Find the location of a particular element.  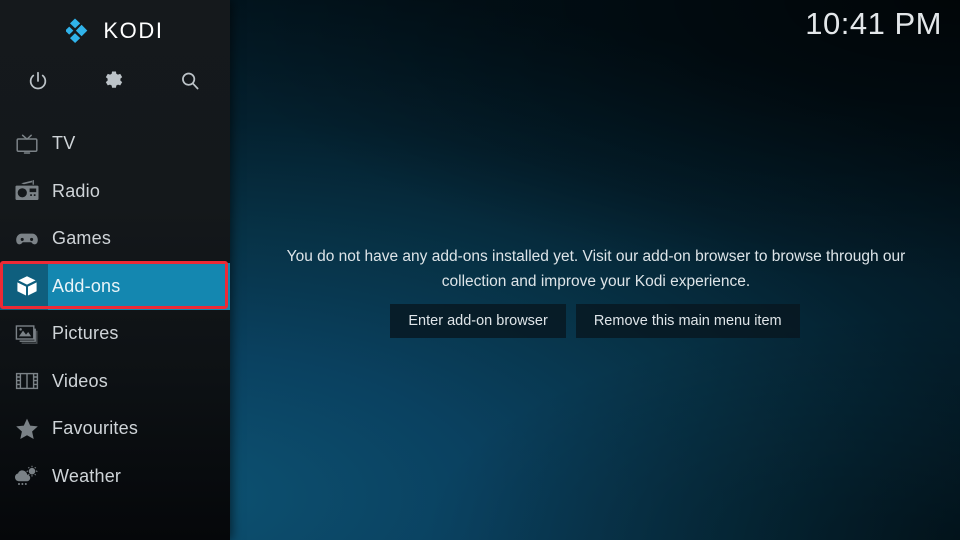

gear-icon is located at coordinates (114, 81).